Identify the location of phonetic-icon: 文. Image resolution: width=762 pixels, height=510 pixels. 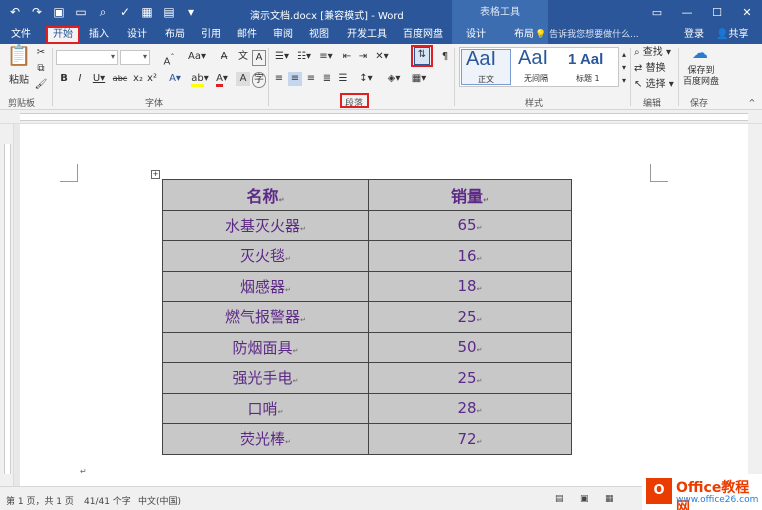
(243, 57).